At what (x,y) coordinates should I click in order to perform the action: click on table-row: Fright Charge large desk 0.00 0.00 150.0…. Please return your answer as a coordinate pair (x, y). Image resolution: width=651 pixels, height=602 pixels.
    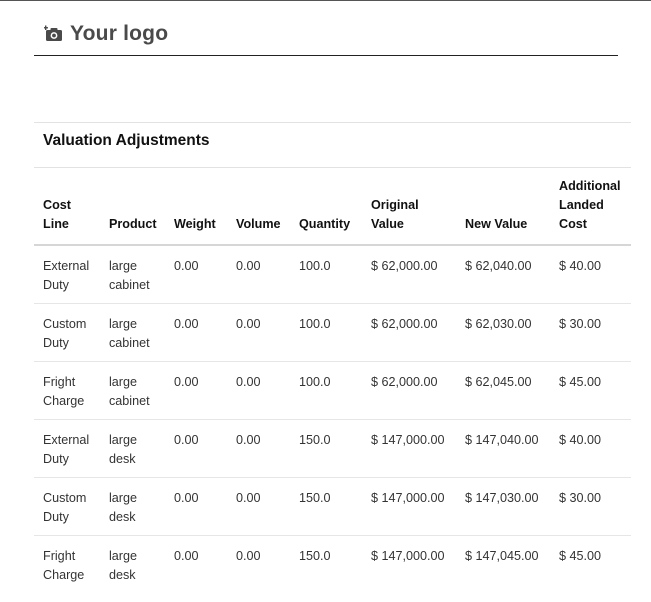
    Looking at the image, I should click on (332, 565).